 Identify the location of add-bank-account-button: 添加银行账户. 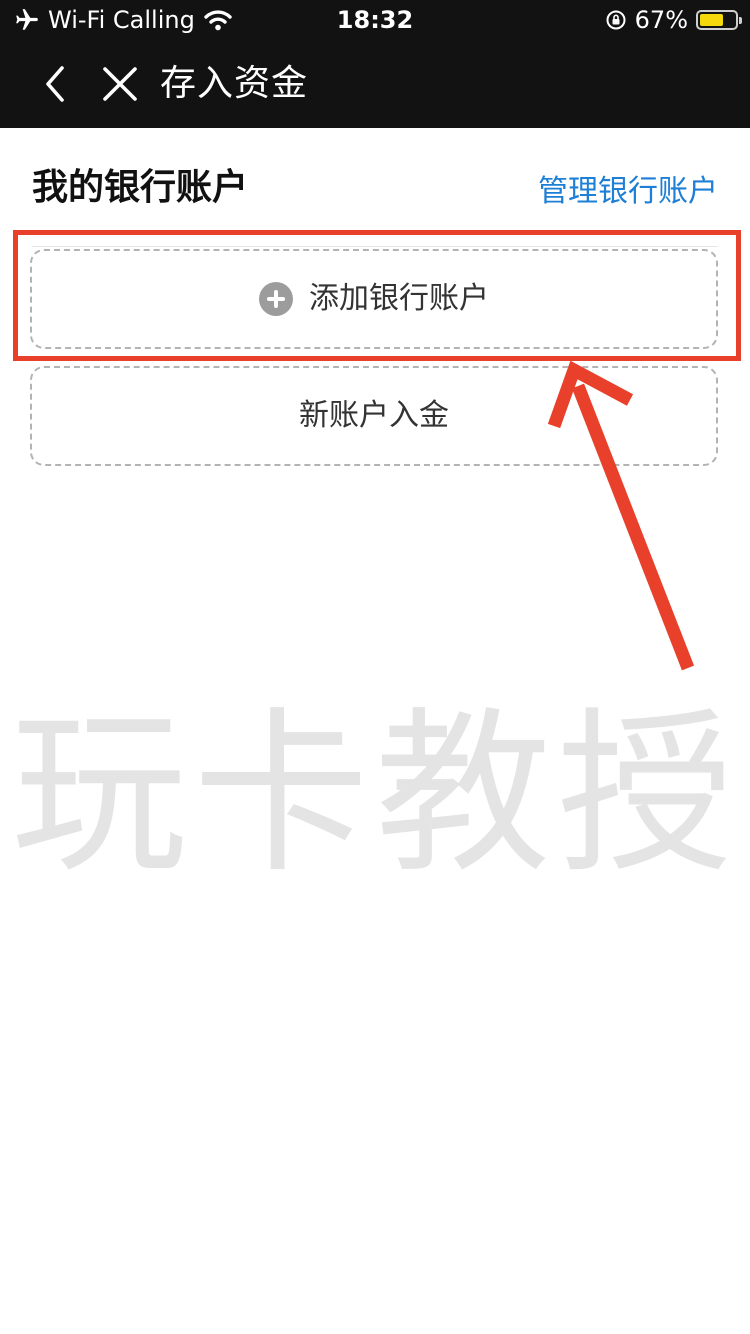
(374, 299).